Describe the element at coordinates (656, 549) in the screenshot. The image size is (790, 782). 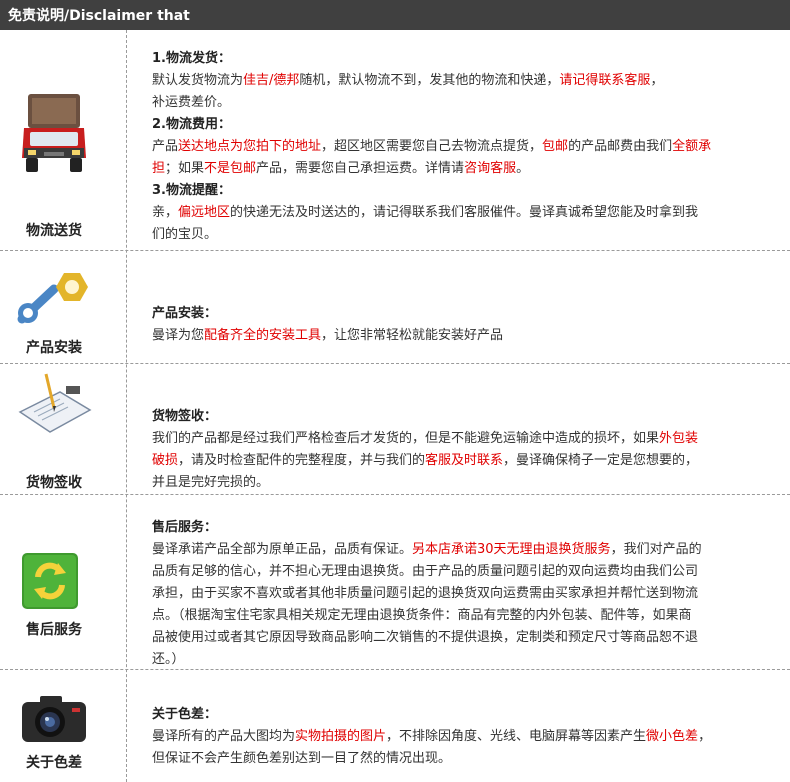
I see `text: ，我们对产品的` at that location.